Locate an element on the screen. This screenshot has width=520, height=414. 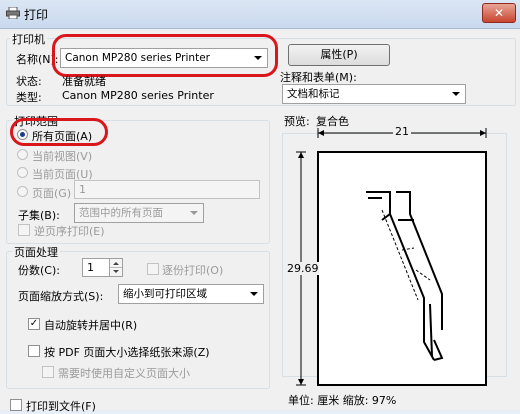
scaling-value: 缩小到可打印区域 is located at coordinates (165, 294).